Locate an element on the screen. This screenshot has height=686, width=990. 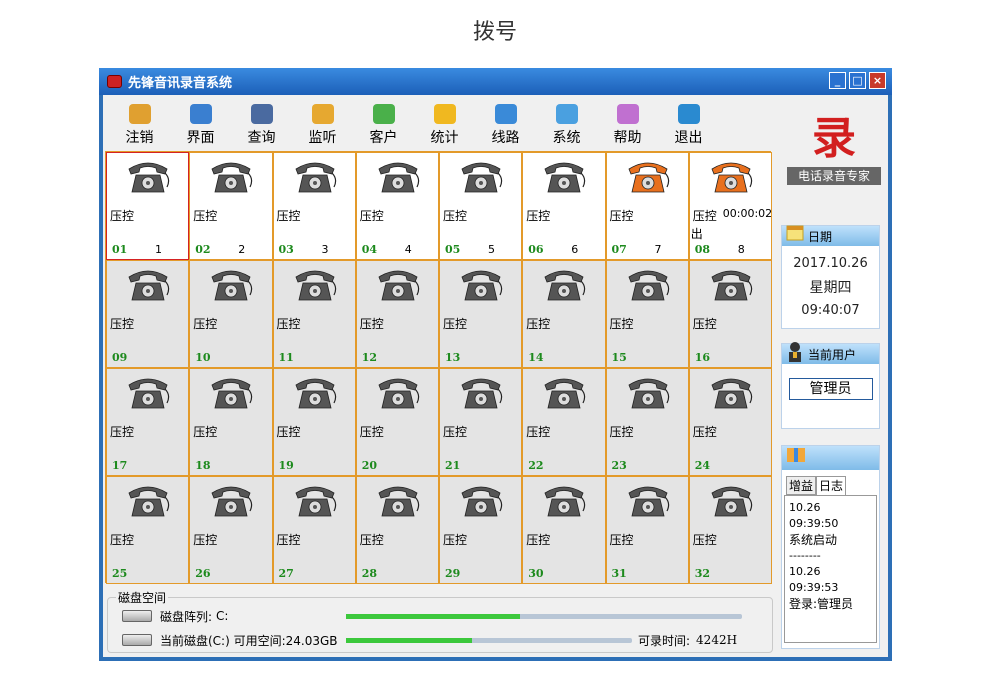
title-bar: 先锋音讯录音系统 _ □ × is located at coordinates (495, 81).